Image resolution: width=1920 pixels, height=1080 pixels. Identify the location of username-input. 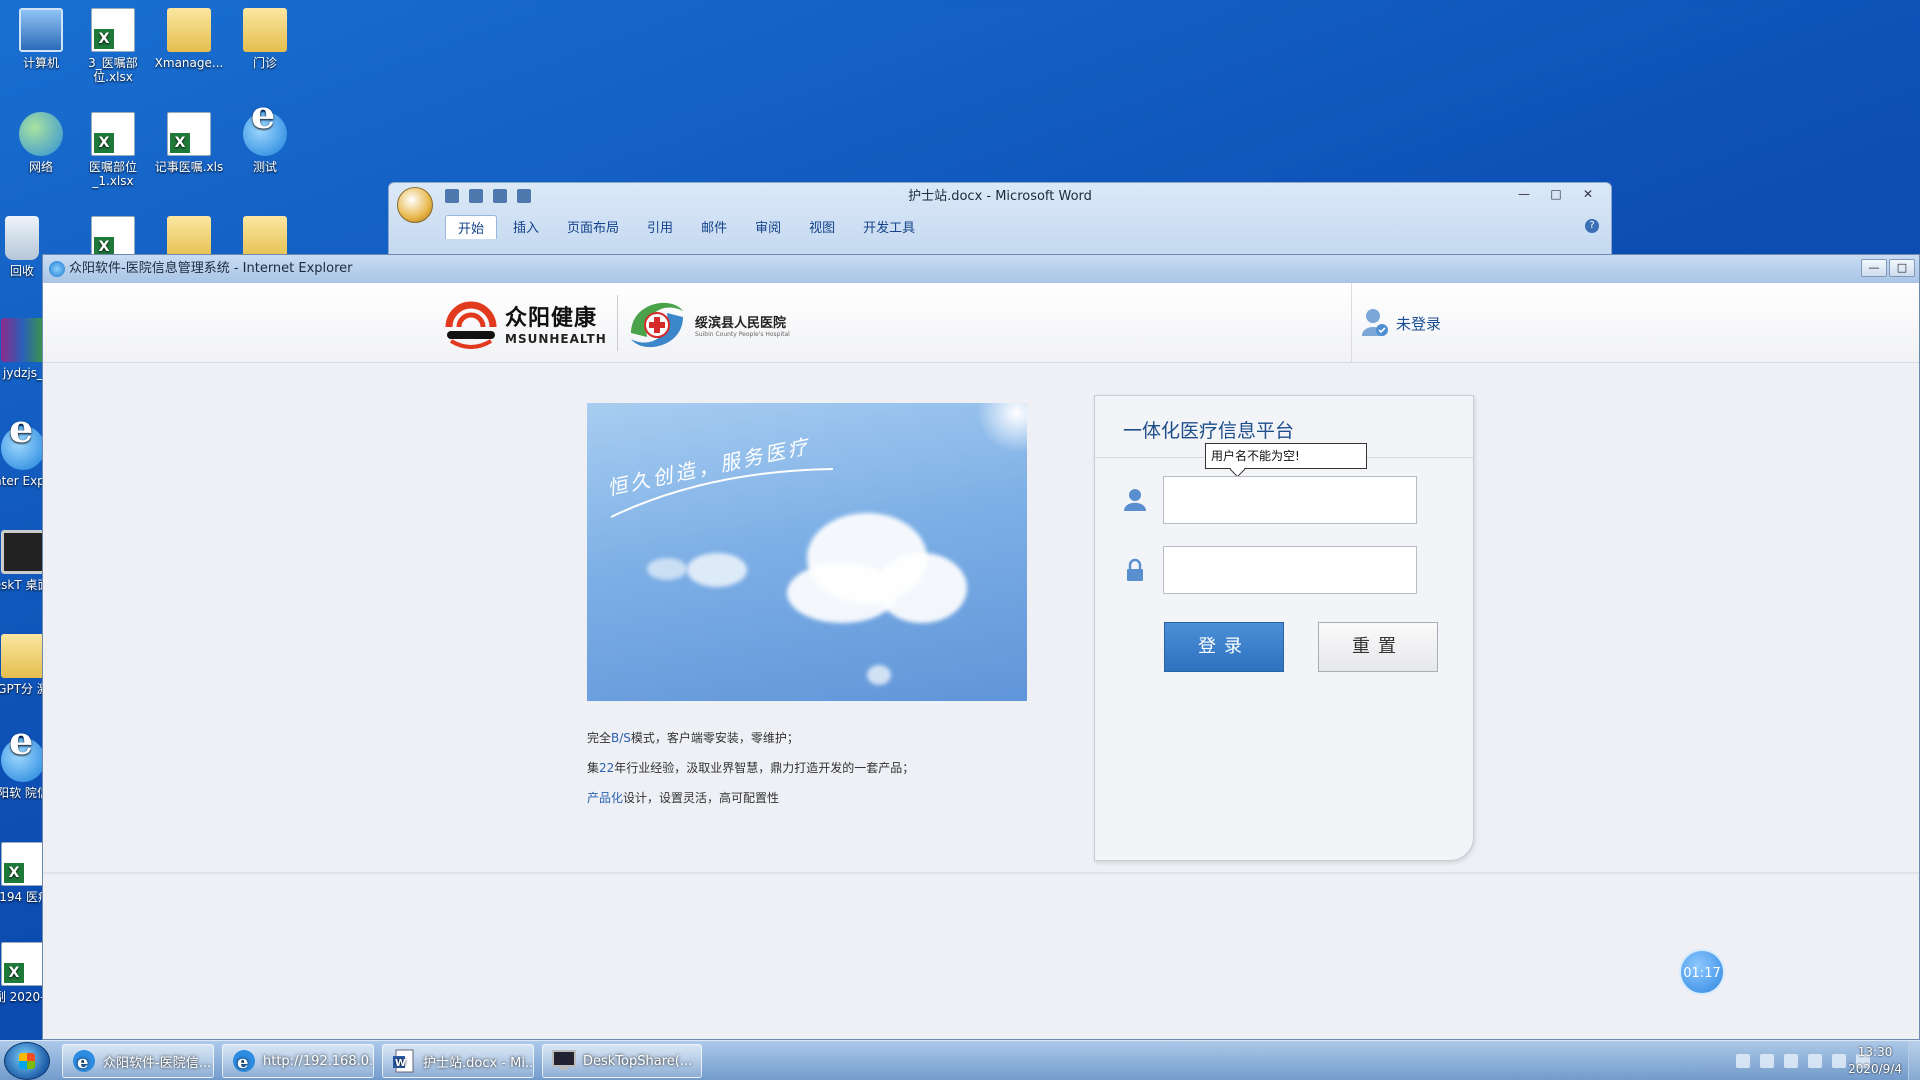
(1290, 500).